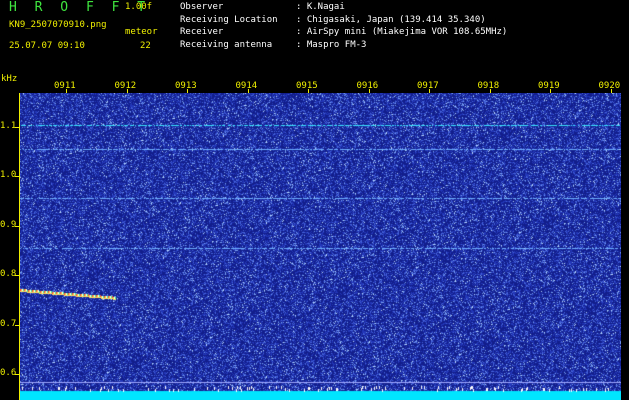 The width and height of the screenshot is (629, 400). I want to click on x-tick-label: 0912, so click(125, 86).